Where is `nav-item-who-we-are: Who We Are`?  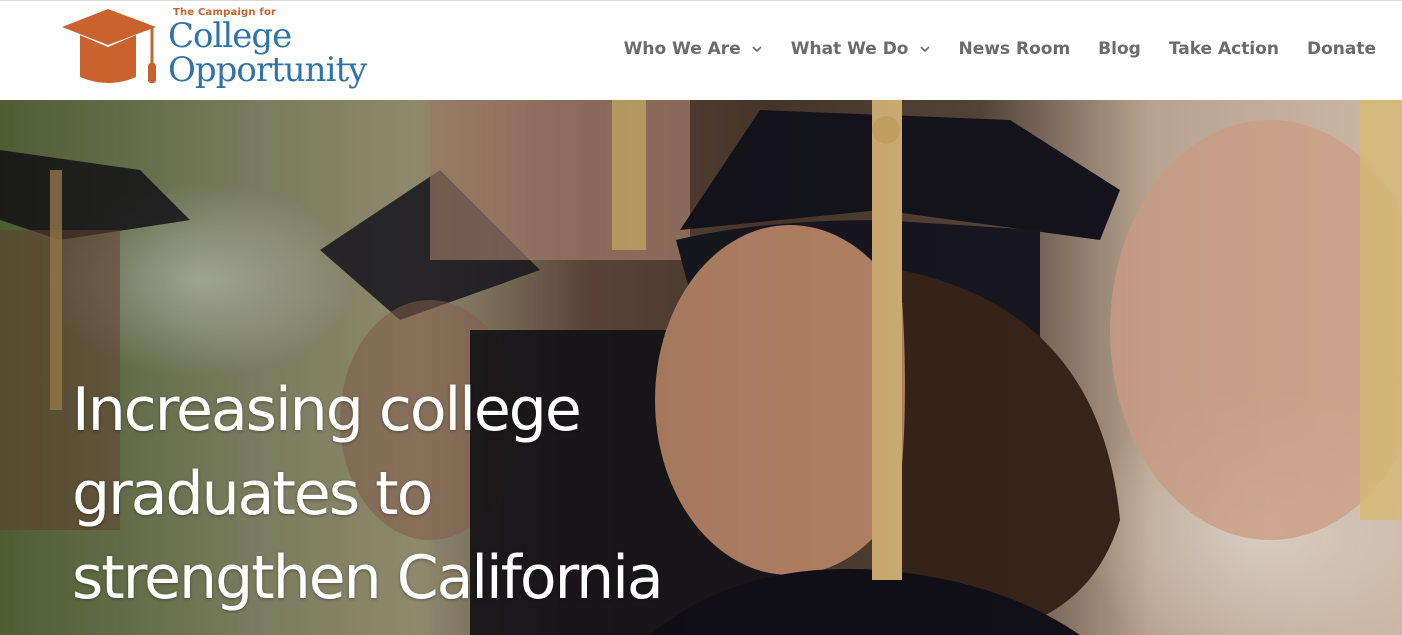
nav-item-who-we-are: Who We Are is located at coordinates (693, 49).